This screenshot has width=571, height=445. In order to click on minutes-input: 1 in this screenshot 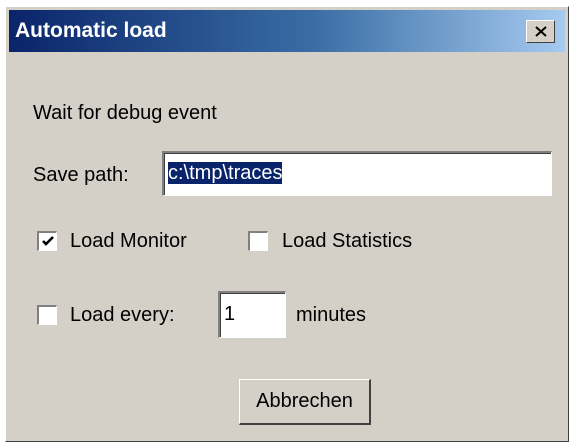, I will do `click(252, 314)`.